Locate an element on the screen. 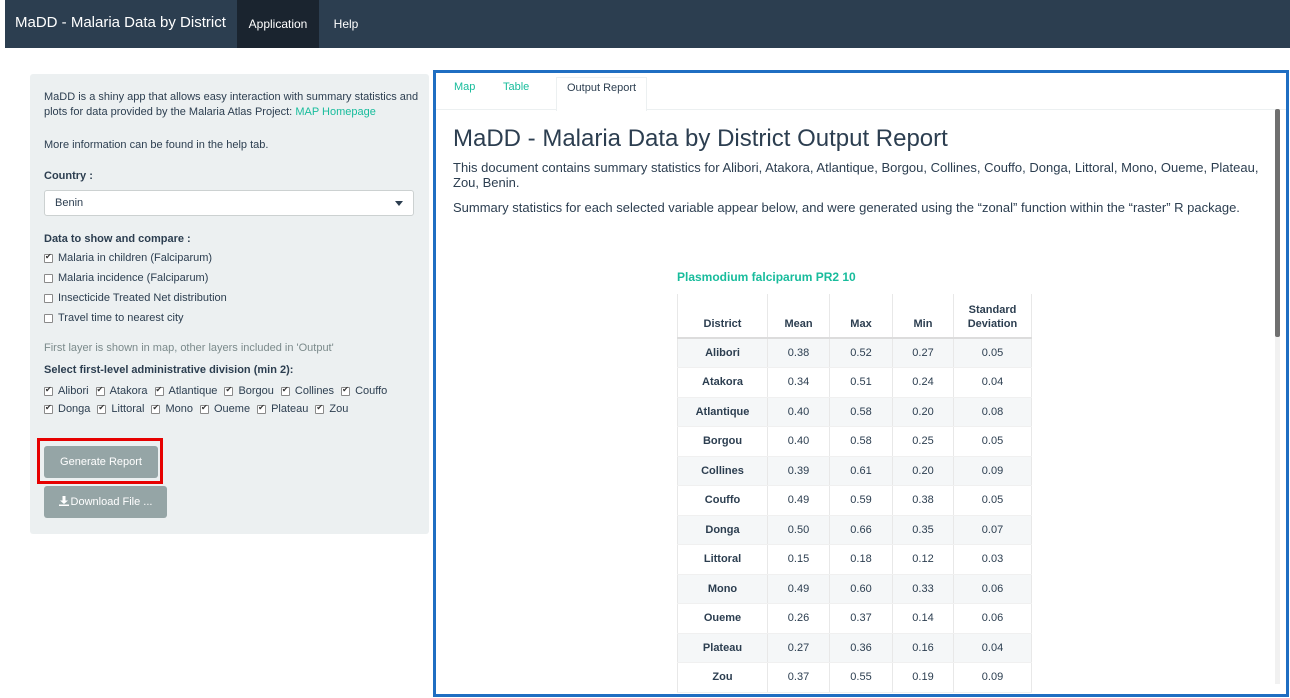 The image size is (1290, 698). table-cell: 0.14 is located at coordinates (923, 618).